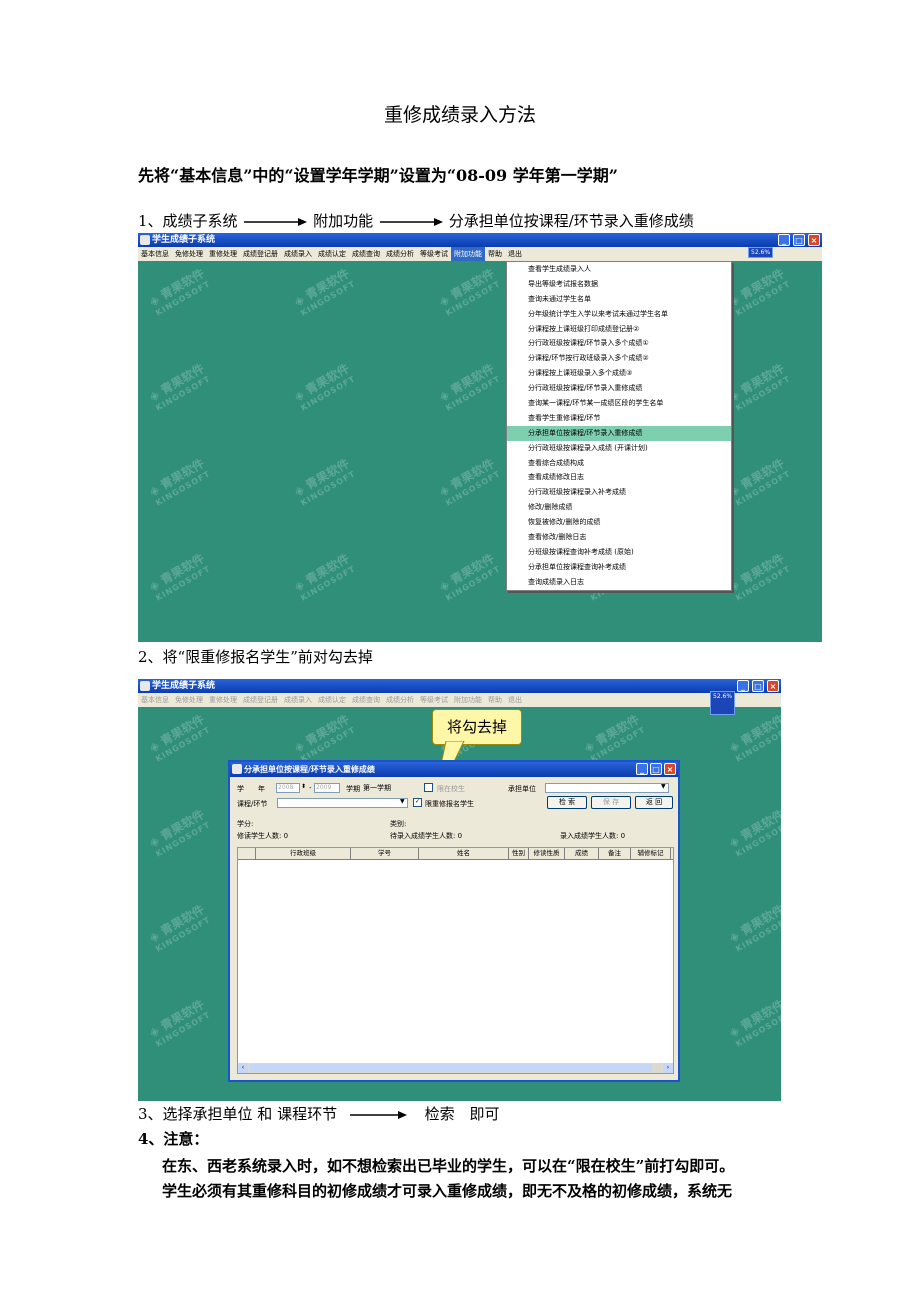 This screenshot has height=1302, width=920. Describe the element at coordinates (398, 824) in the screenshot. I see `category-label: 类别:` at that location.